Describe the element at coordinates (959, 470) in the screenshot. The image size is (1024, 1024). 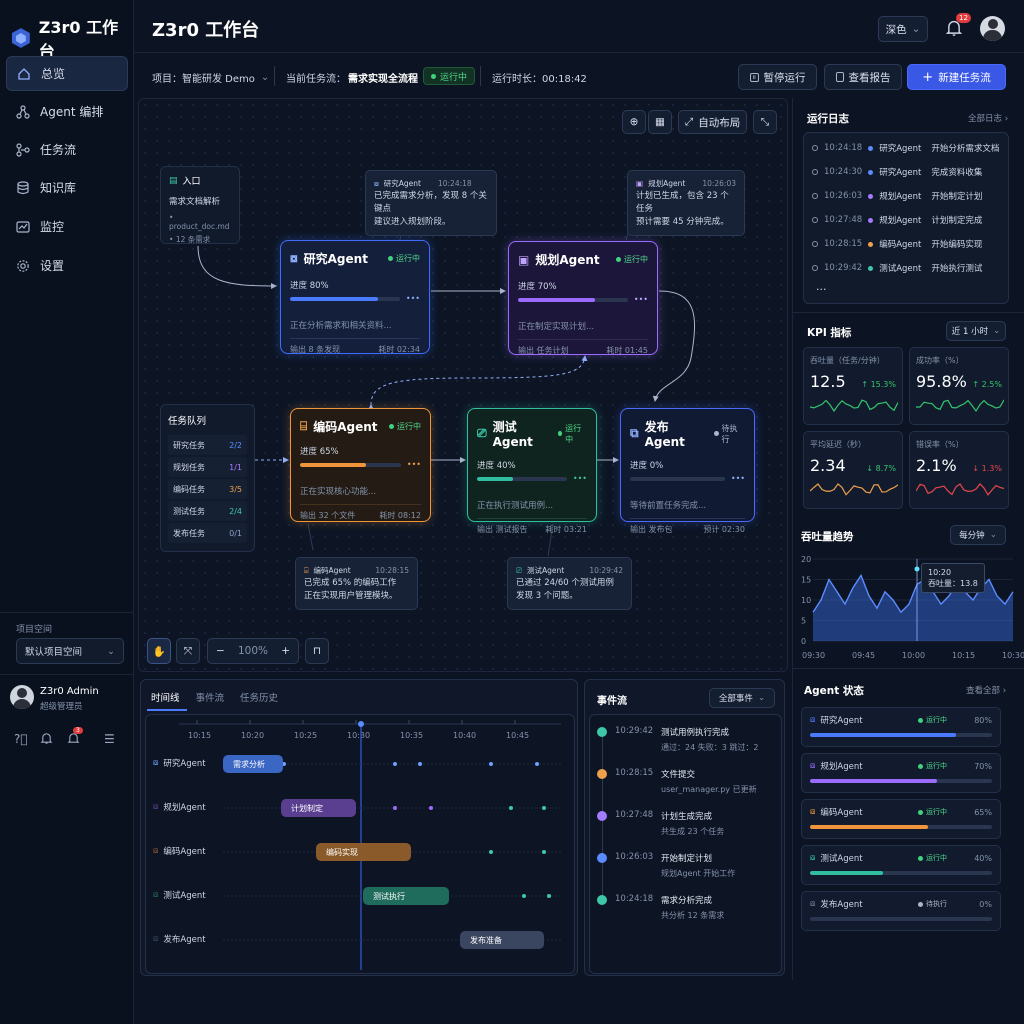
I see `kpi-card: 错误率（%） 2.1% ↓ 1.3%` at that location.